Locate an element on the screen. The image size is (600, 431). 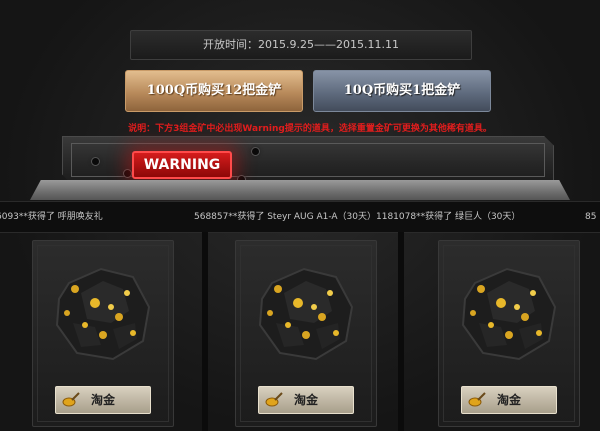
ticker-item: 568857**获得了 Steyr AUG A1-A（30天） is located at coordinates (285, 217).